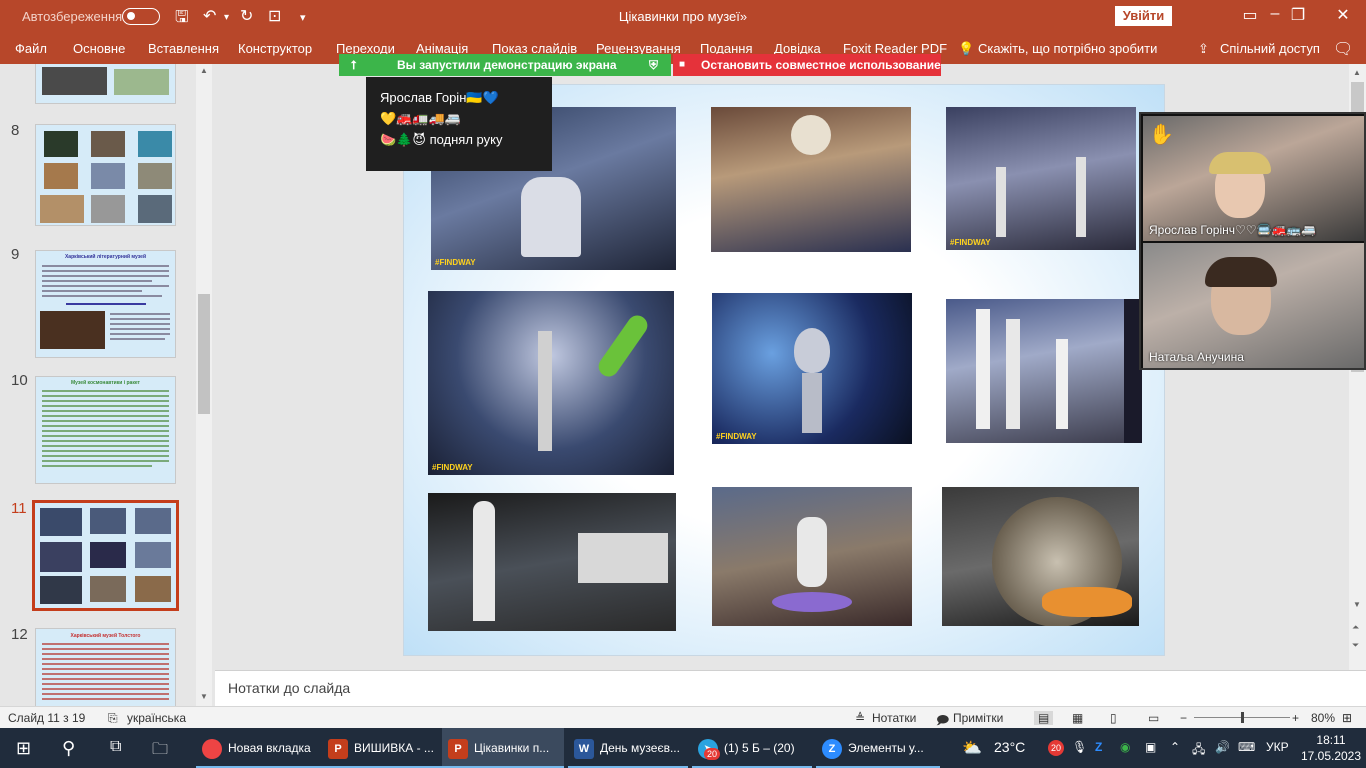 This screenshot has width=1366, height=768. What do you see at coordinates (1056, 748) in the screenshot?
I see `tray-badge-icon: 20` at bounding box center [1056, 748].